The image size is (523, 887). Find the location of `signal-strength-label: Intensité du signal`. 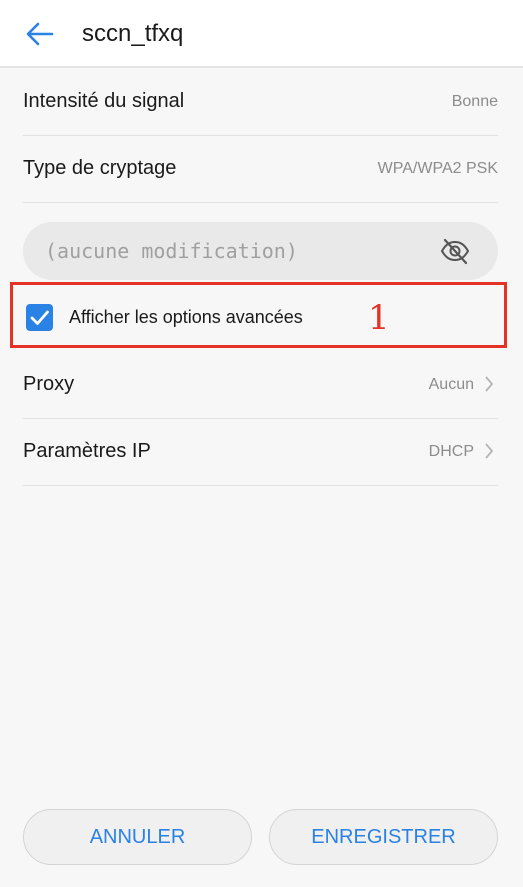

signal-strength-label: Intensité du signal is located at coordinates (104, 101).